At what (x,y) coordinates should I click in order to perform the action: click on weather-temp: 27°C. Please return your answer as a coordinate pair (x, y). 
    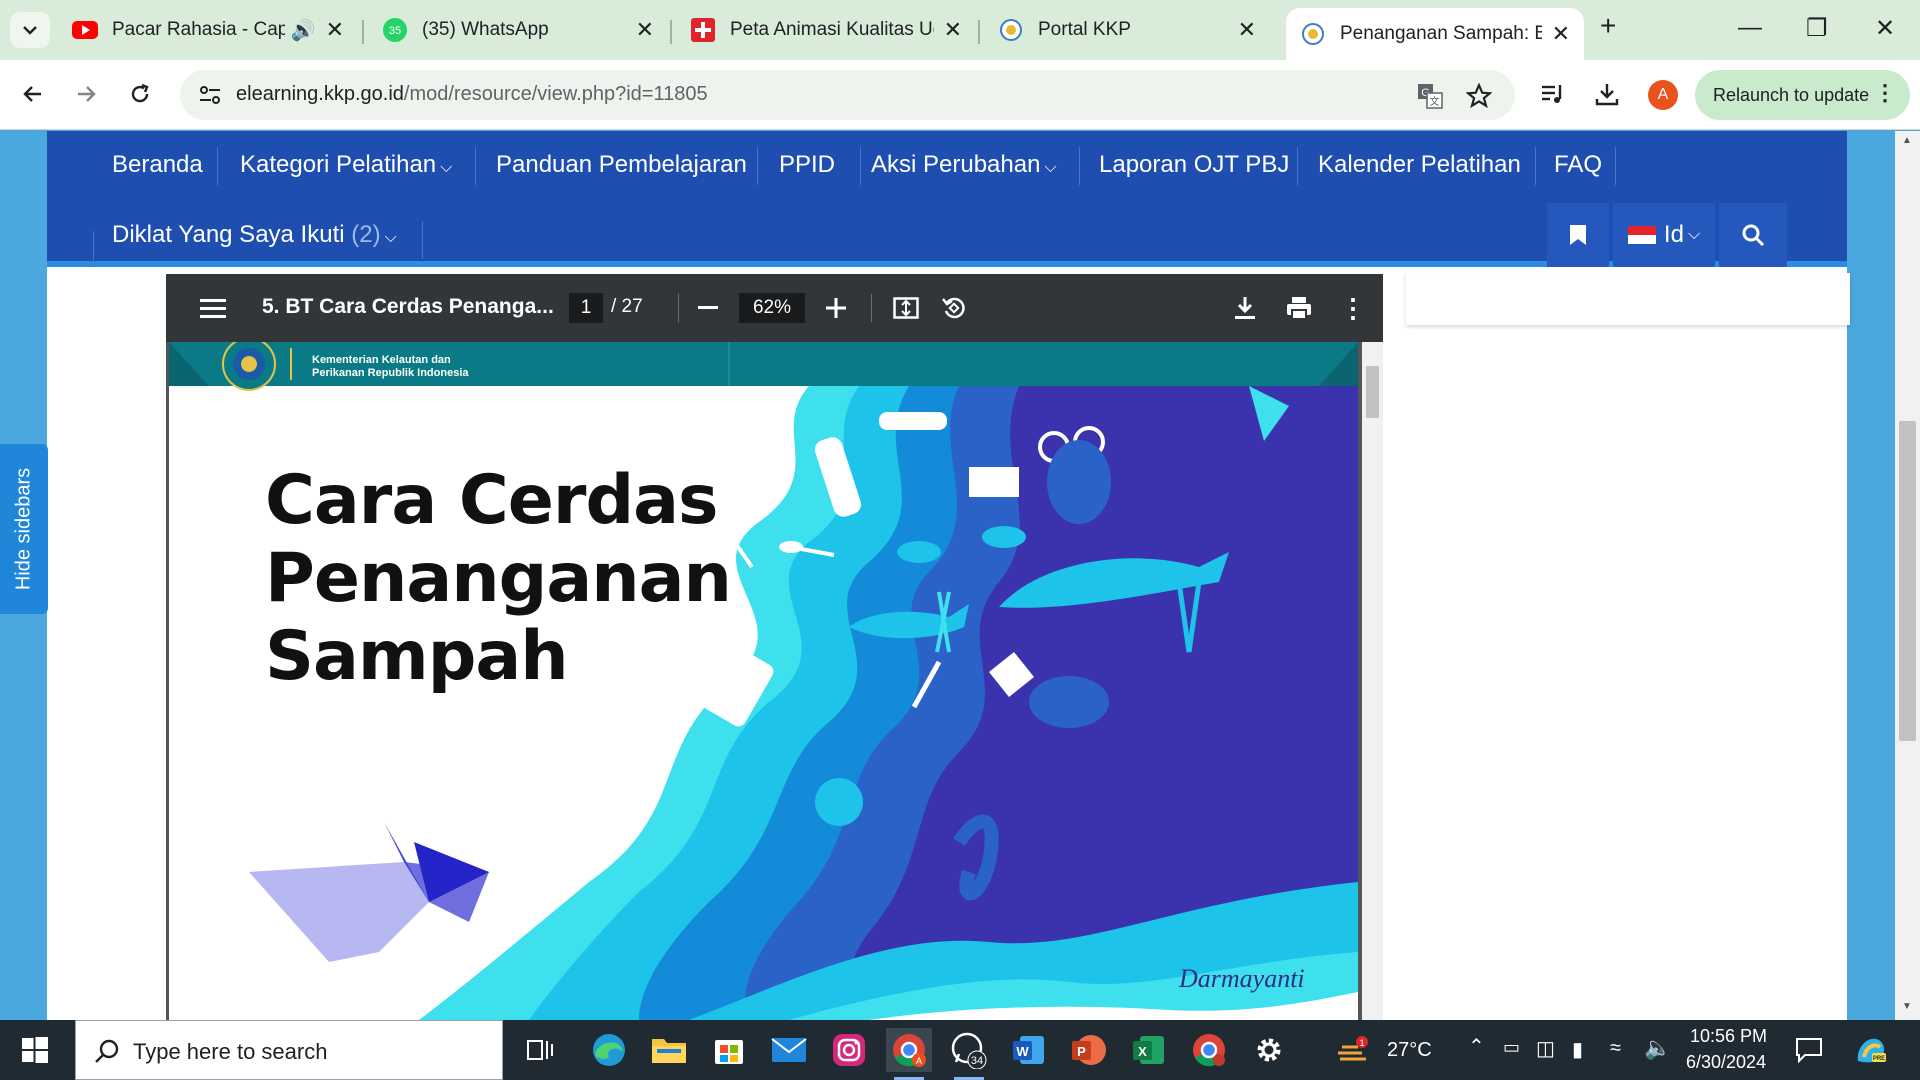
    Looking at the image, I should click on (1409, 1050).